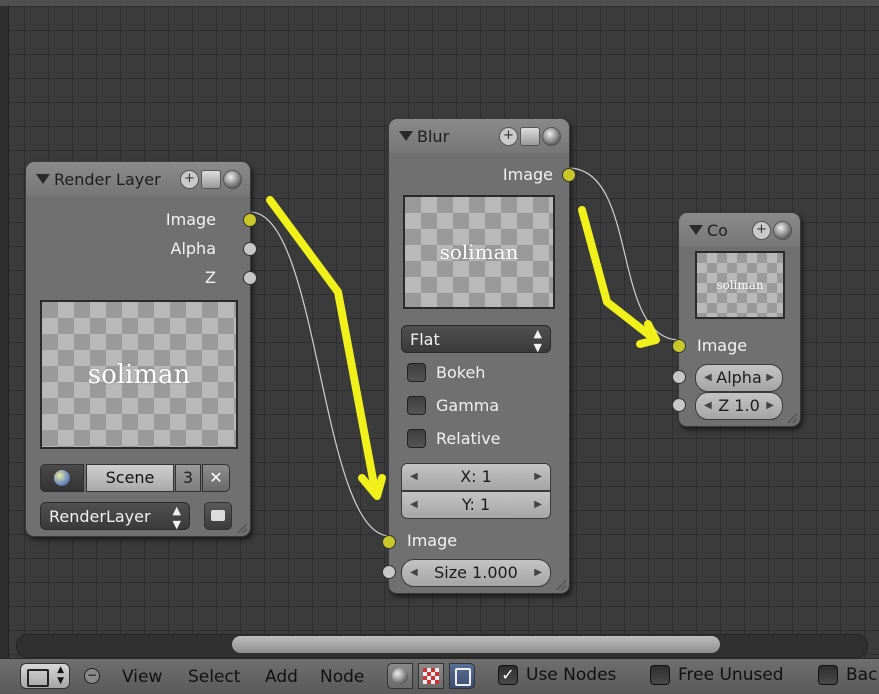 The width and height of the screenshot is (879, 694). I want to click on z-field: ◀ Z 1.0 ▶, so click(739, 406).